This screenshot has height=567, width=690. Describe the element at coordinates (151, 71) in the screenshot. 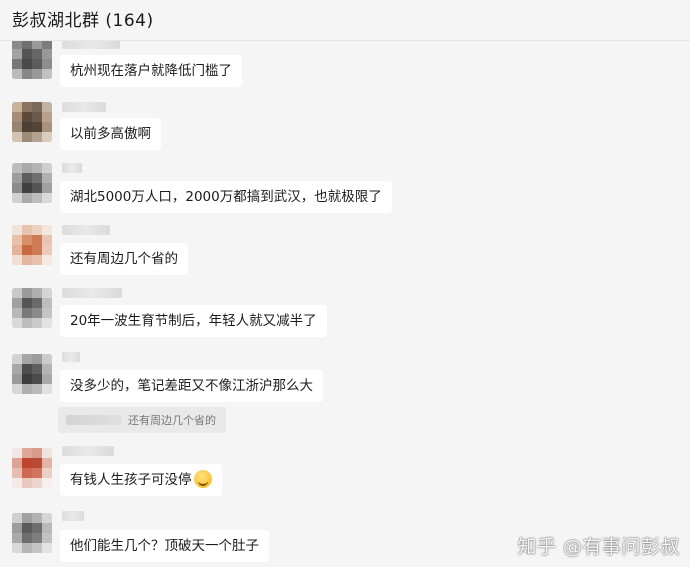

I see `message-bubble: 杭州现在落户就降低门槛了` at that location.